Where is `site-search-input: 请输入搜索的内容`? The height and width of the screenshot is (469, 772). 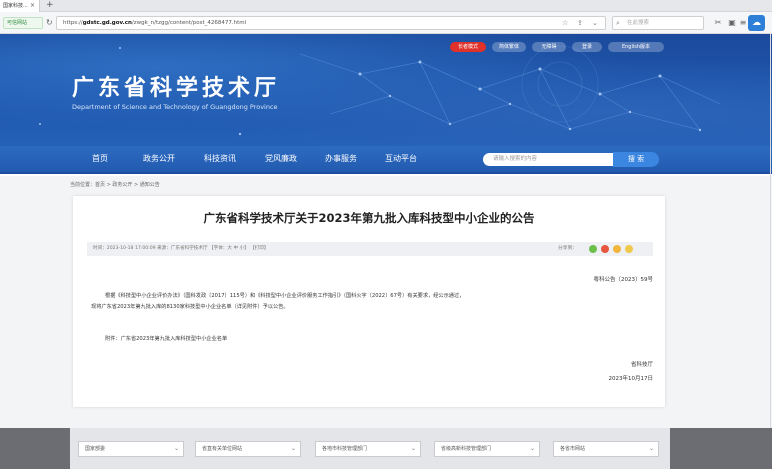
site-search-input: 请输入搜索的内容 is located at coordinates (548, 159).